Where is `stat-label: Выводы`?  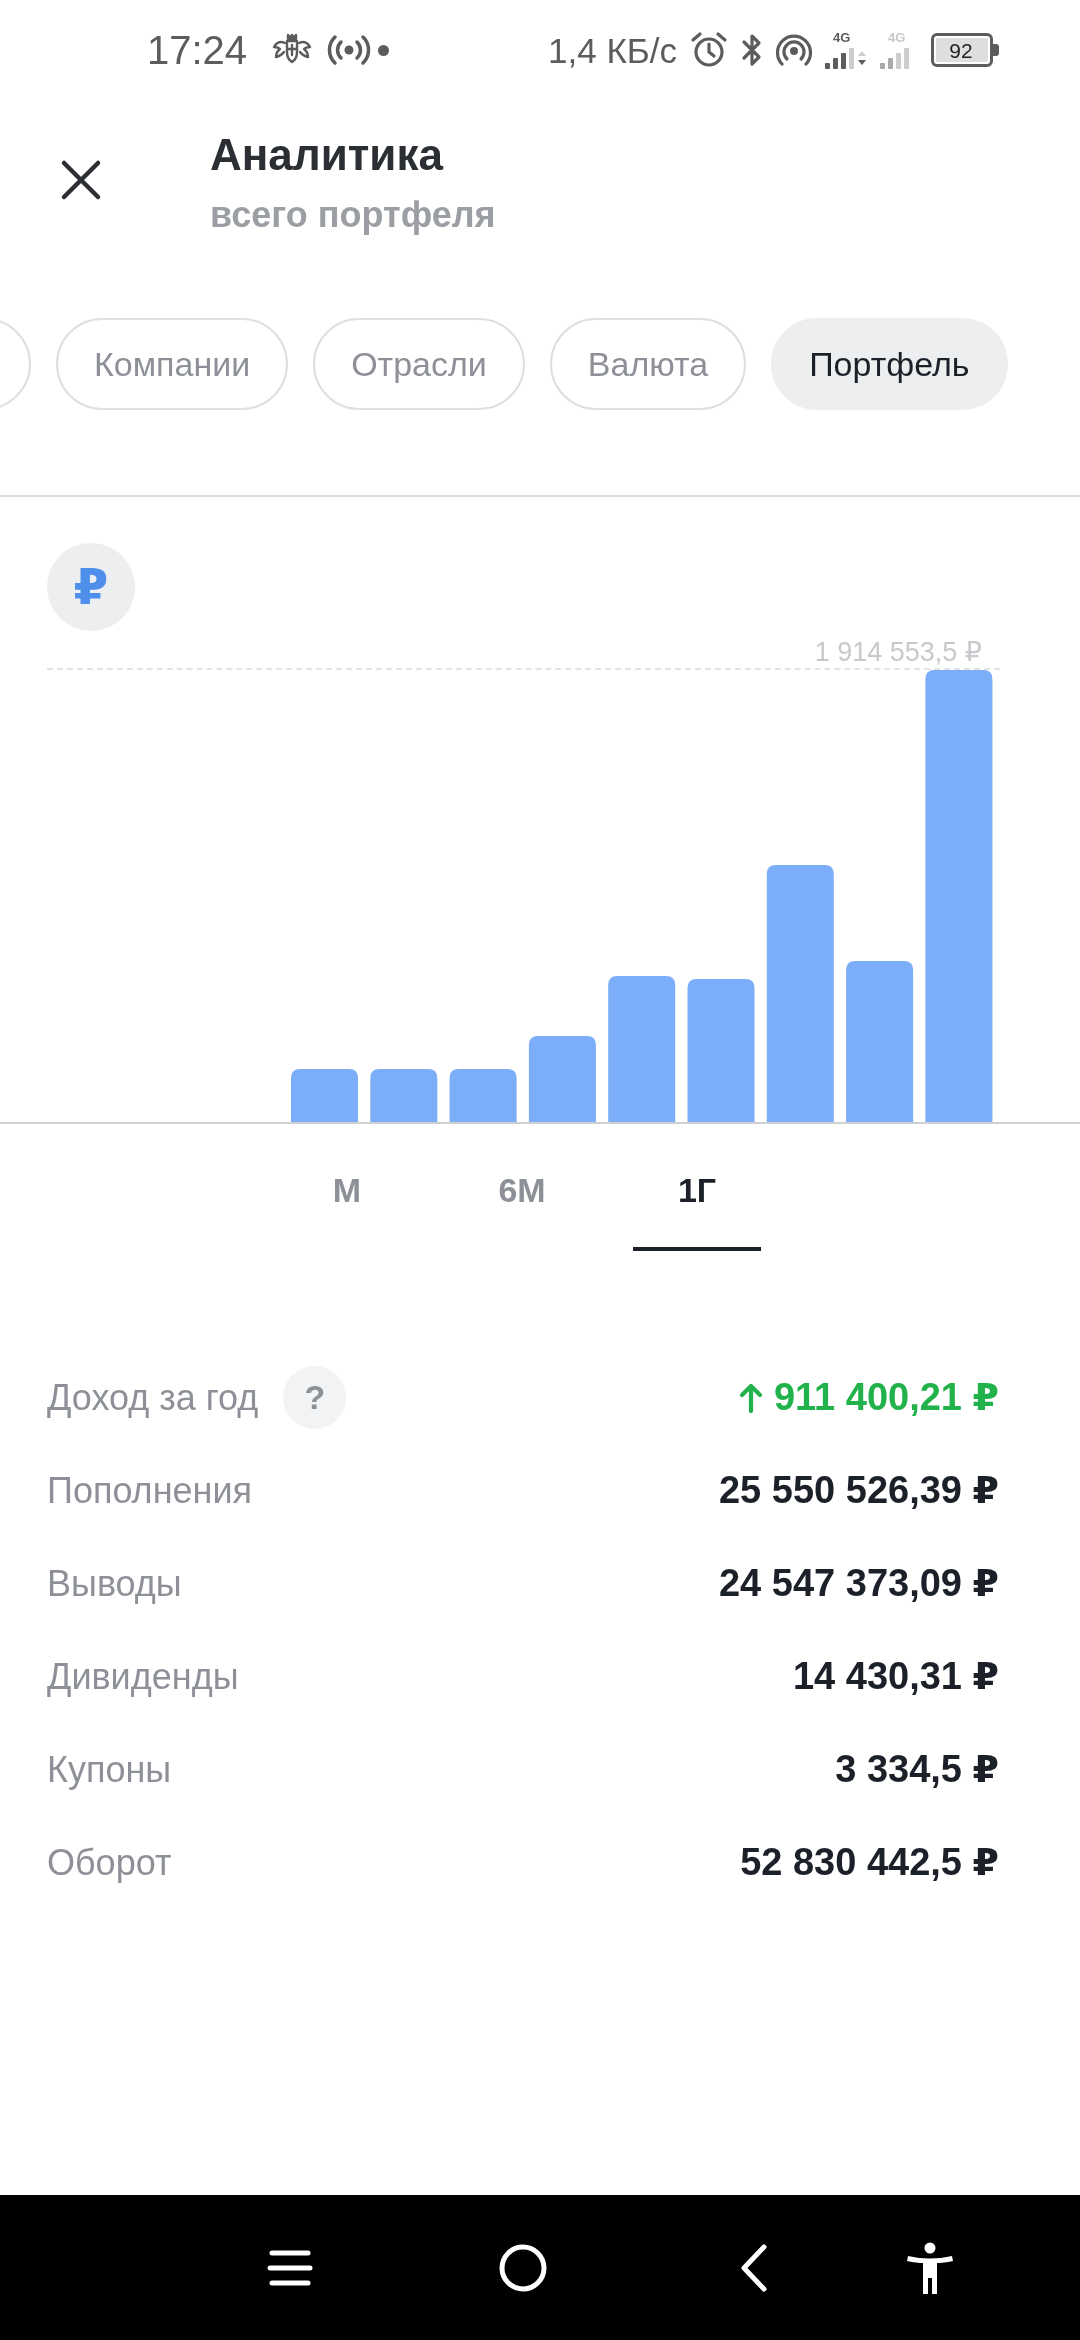 stat-label: Выводы is located at coordinates (114, 1583).